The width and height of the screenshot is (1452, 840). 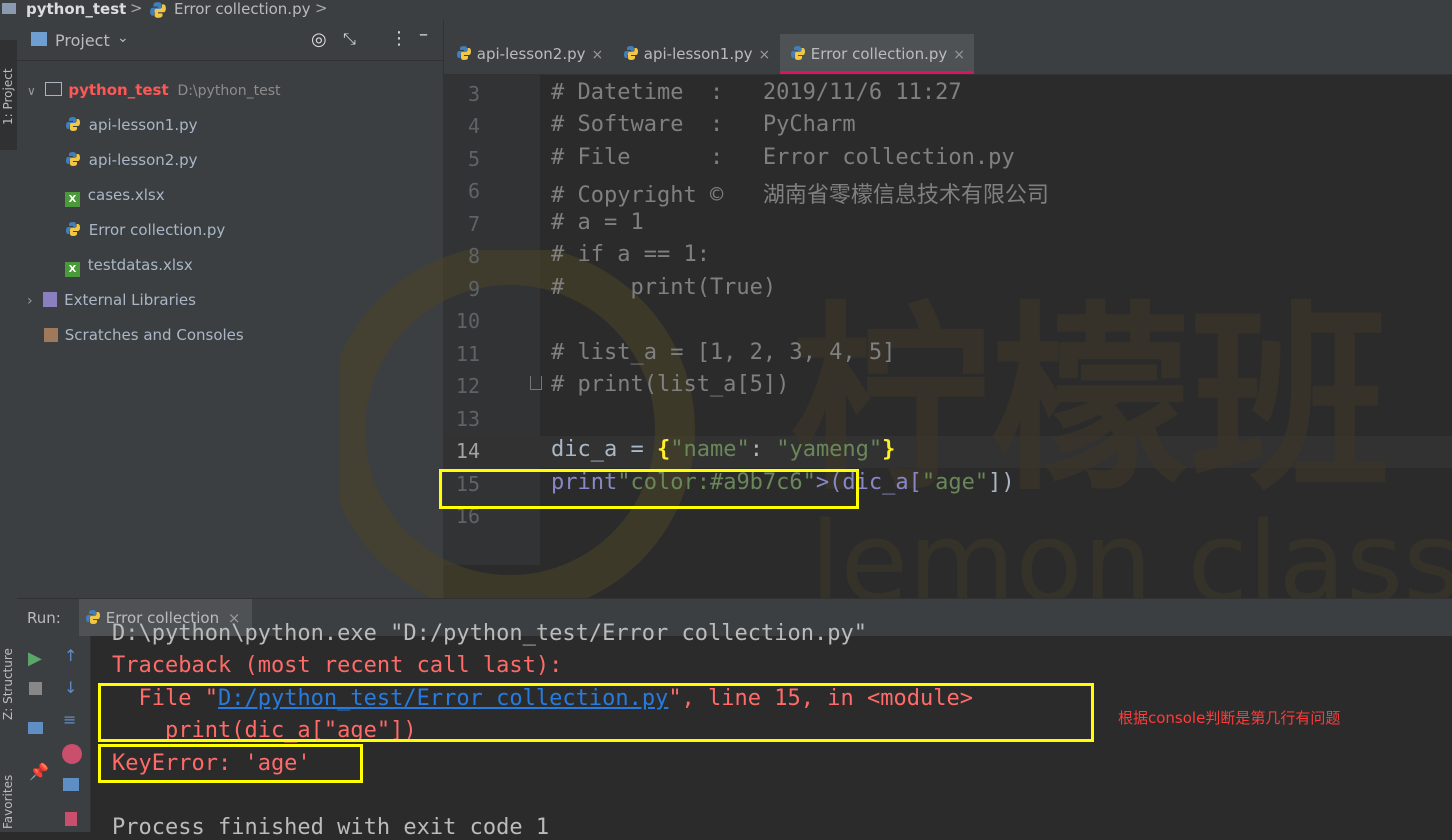 What do you see at coordinates (70, 687) in the screenshot?
I see `arrow-down-icon: ↓` at bounding box center [70, 687].